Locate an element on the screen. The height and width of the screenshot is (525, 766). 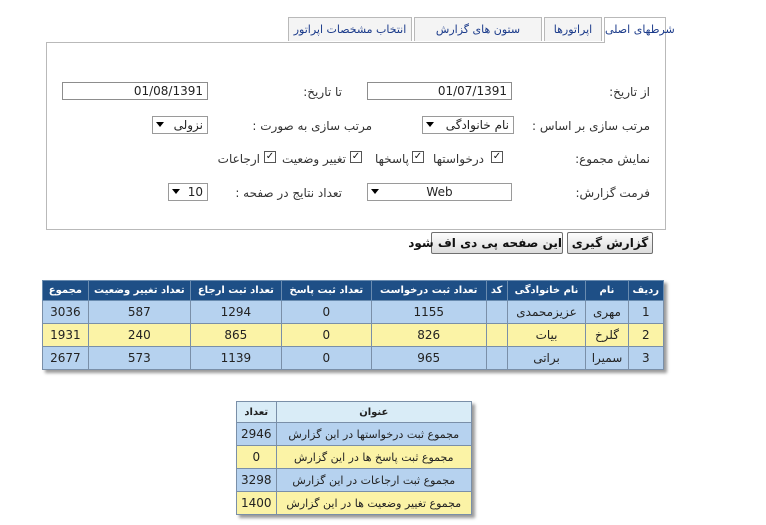
cell-status-changes: 240 is located at coordinates (139, 335).